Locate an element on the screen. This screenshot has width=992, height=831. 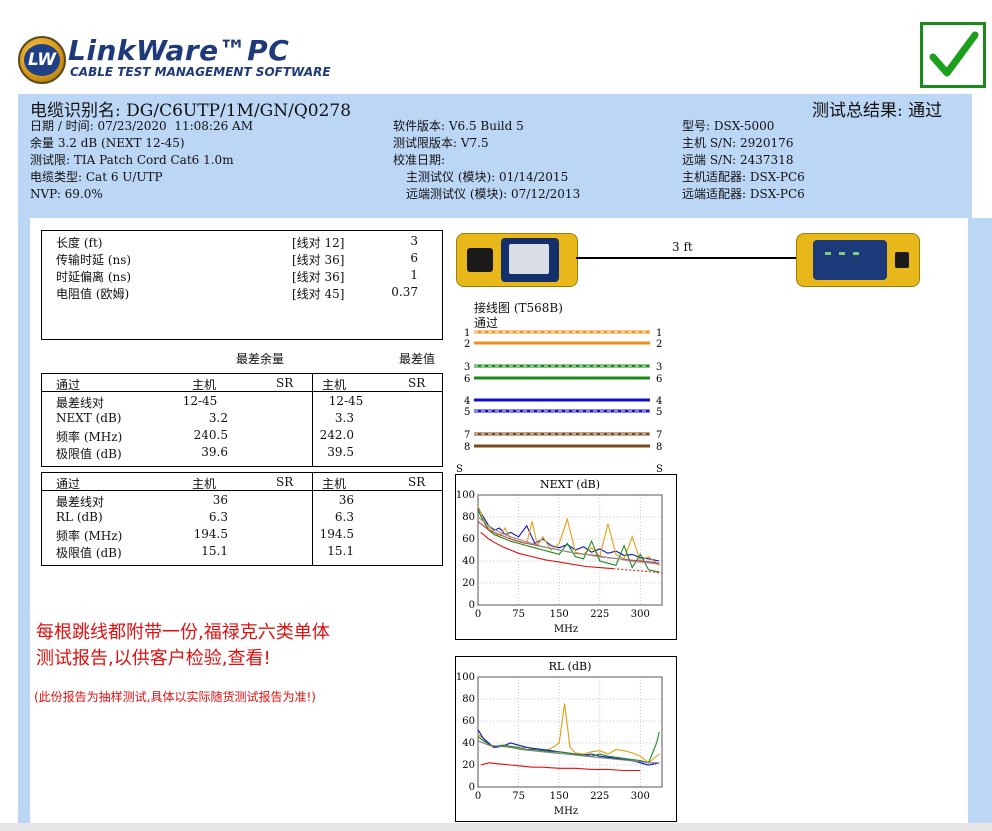
resistance-label: 电阻值 (欧姆) is located at coordinates (93, 294).